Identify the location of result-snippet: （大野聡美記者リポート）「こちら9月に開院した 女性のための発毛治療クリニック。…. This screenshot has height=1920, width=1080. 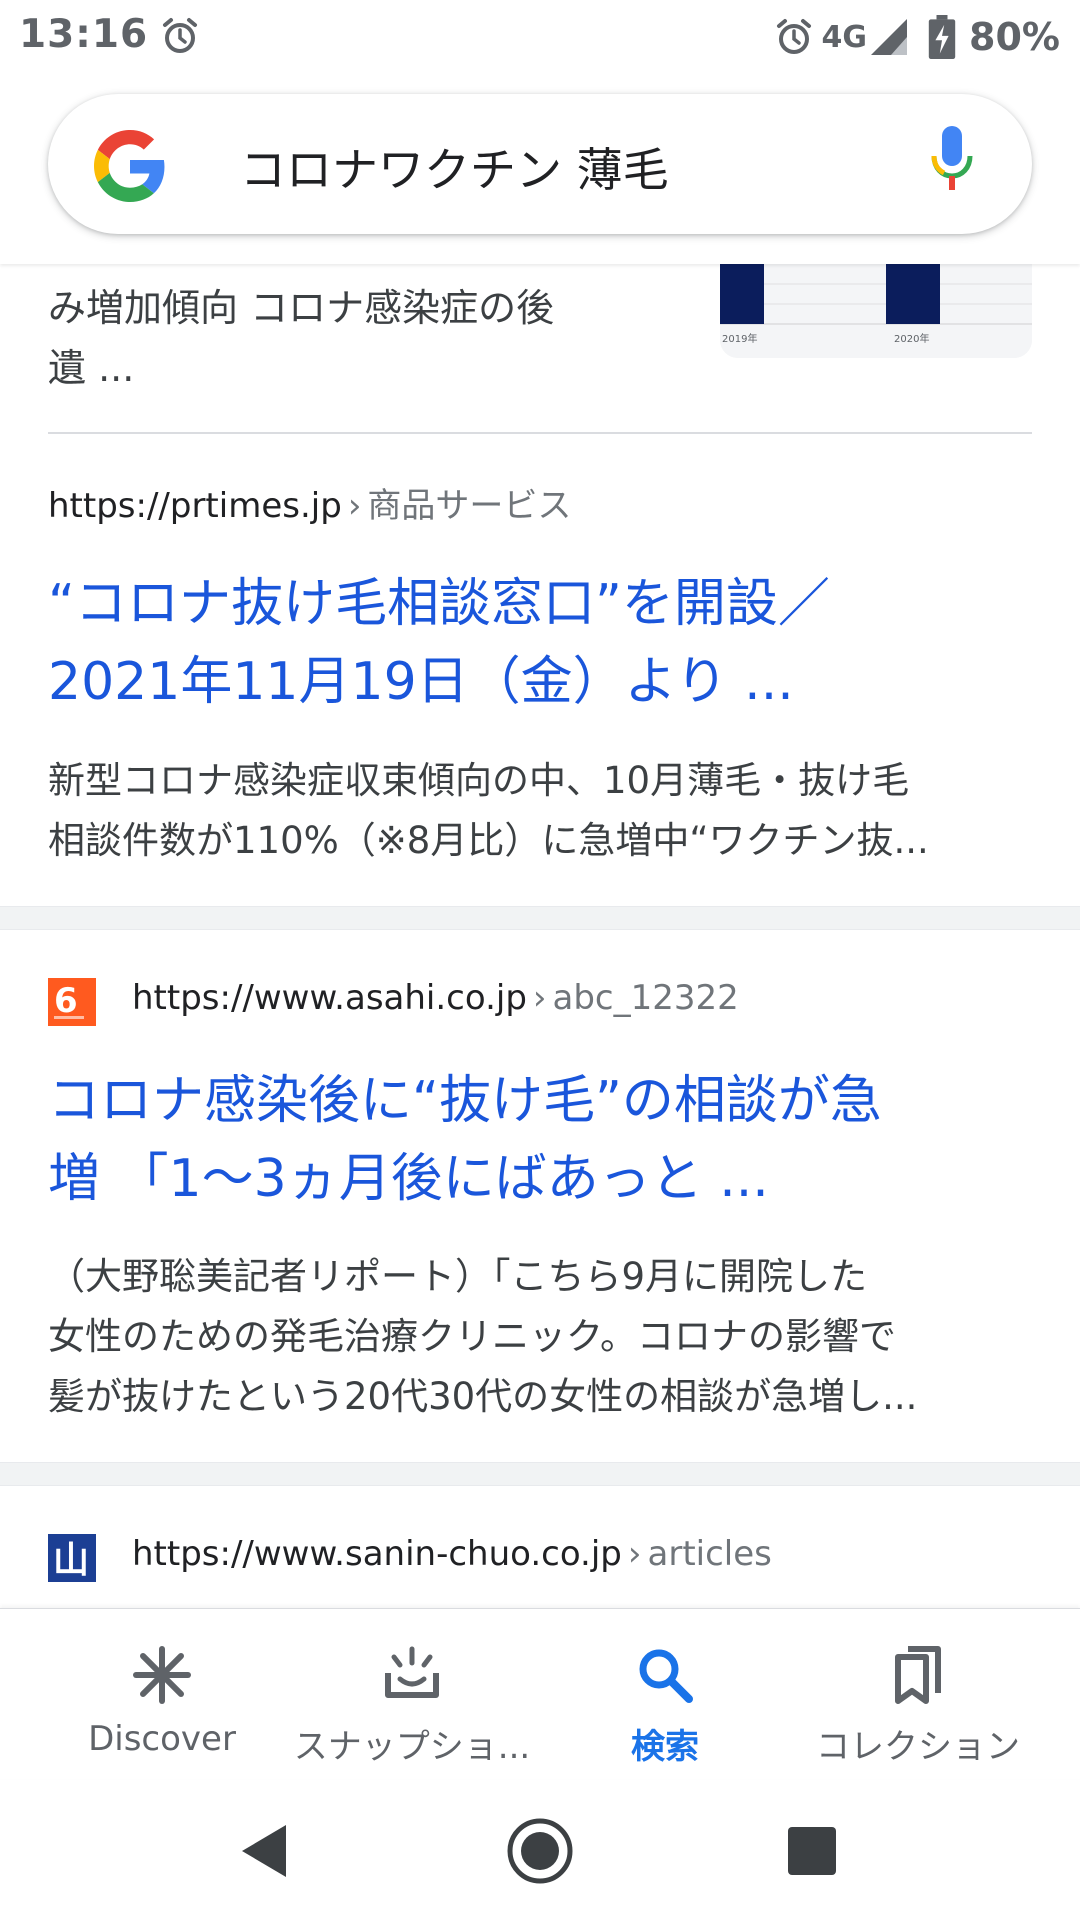
(543, 1337).